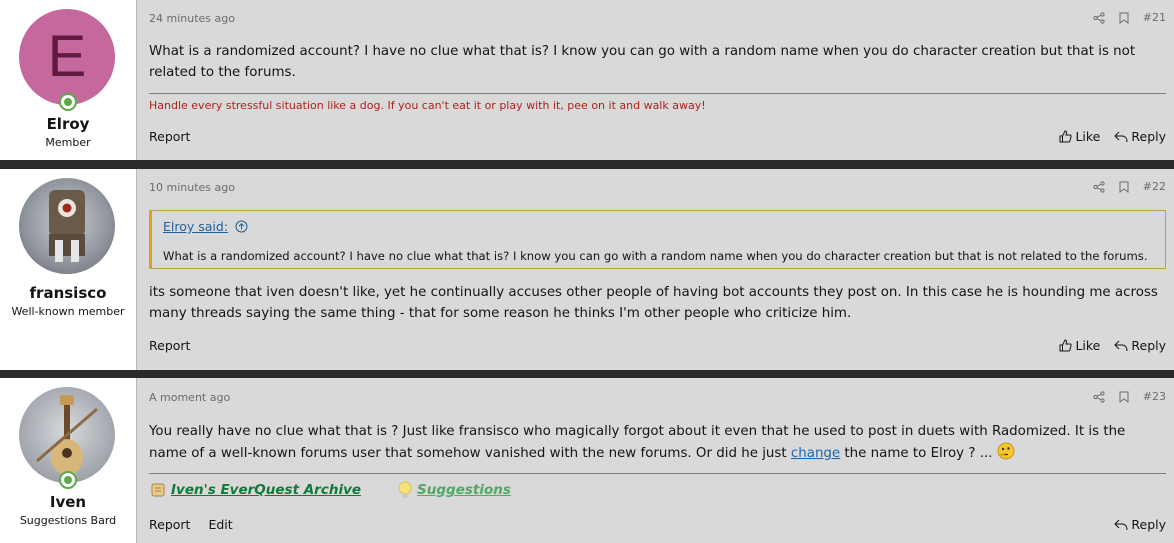 Image resolution: width=1174 pixels, height=543 pixels. What do you see at coordinates (196, 226) in the screenshot?
I see `quote-author-label: Elroy said:` at bounding box center [196, 226].